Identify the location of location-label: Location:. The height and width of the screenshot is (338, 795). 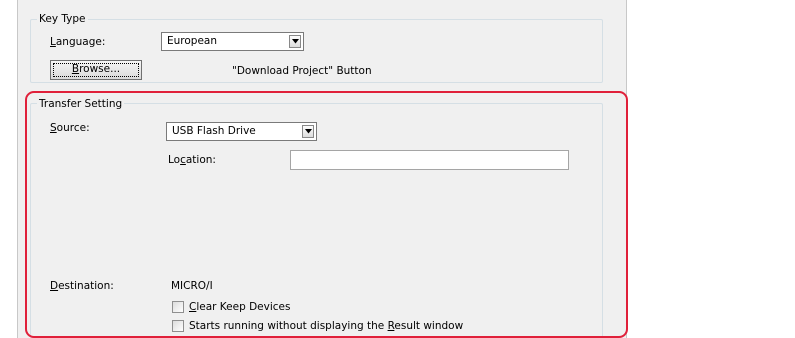
(192, 160).